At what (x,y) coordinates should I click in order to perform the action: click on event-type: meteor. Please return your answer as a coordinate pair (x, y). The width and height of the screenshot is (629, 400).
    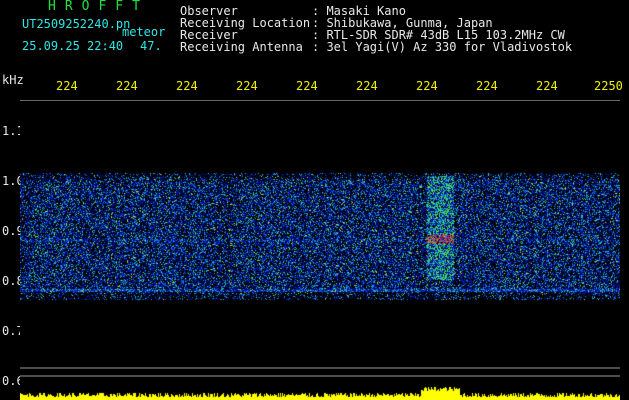
    Looking at the image, I should click on (144, 32).